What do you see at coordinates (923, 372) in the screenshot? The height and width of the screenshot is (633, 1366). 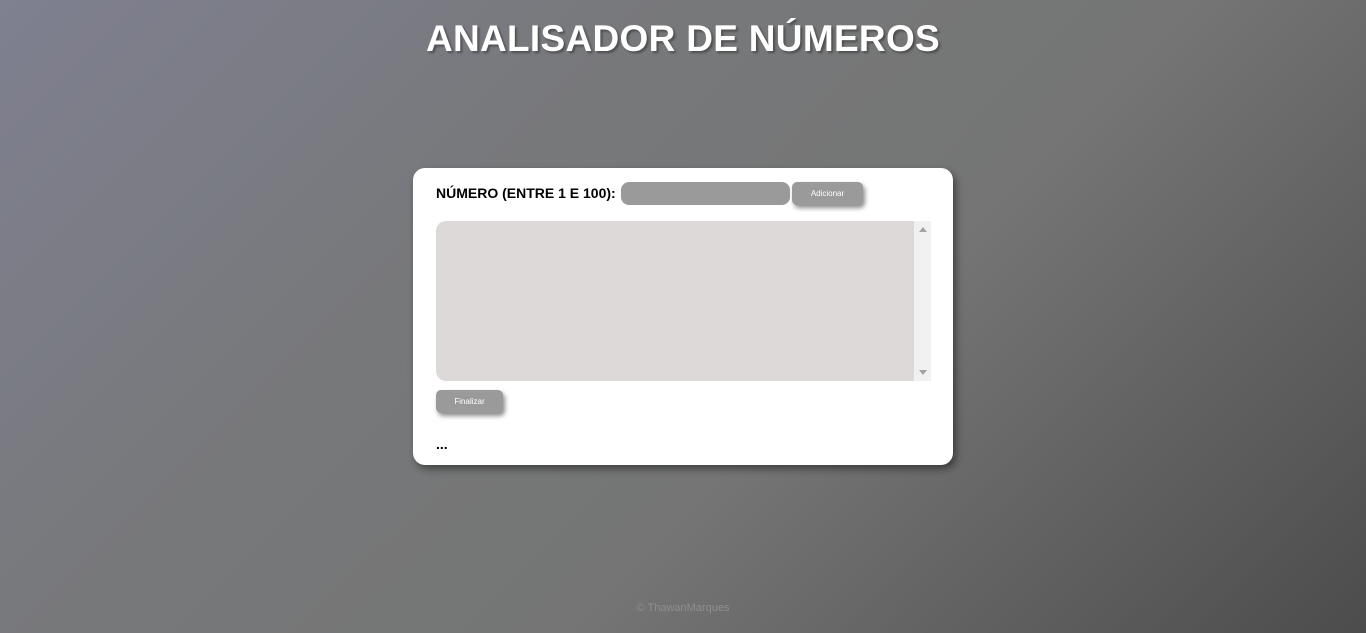 I see `scroll-down-arrow-icon` at bounding box center [923, 372].